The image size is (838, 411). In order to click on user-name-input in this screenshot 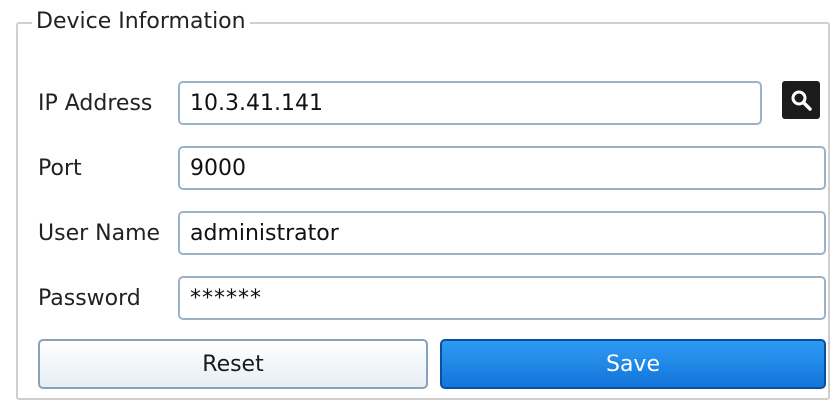, I will do `click(502, 233)`.